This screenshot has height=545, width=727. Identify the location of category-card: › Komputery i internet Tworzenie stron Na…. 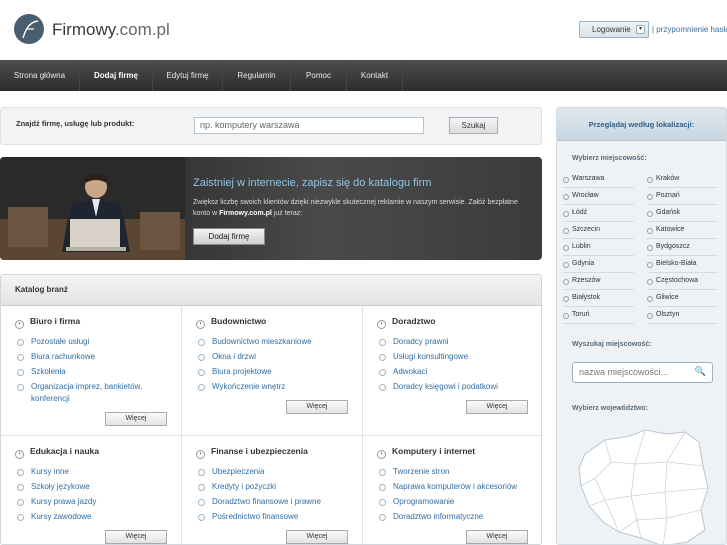
(452, 490).